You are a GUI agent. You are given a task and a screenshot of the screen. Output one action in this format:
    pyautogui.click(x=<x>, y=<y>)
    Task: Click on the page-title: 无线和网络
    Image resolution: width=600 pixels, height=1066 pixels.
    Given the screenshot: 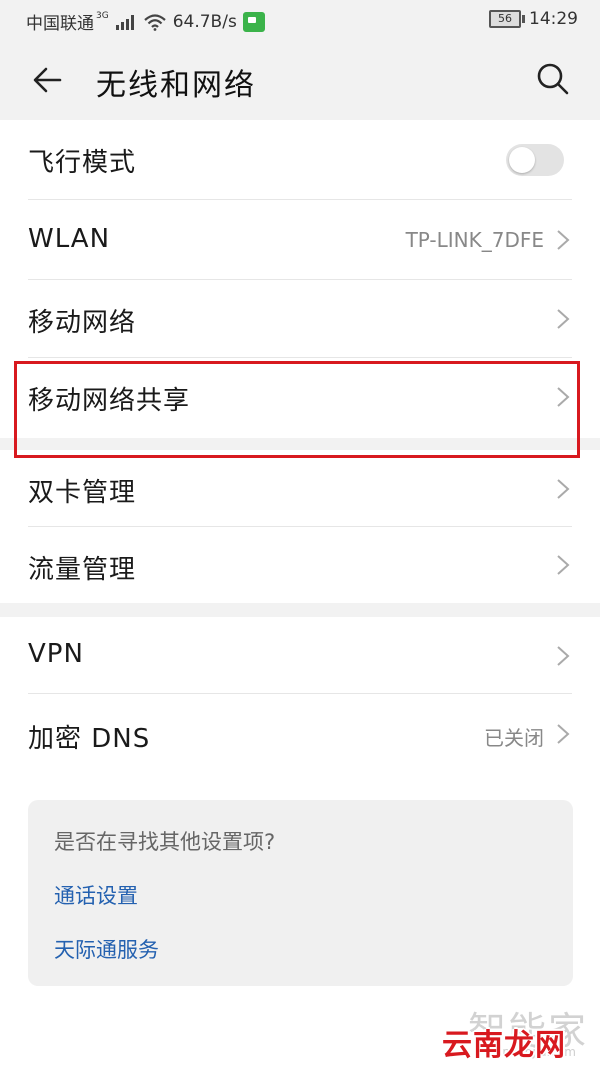 What is the action you would take?
    pyautogui.click(x=176, y=85)
    